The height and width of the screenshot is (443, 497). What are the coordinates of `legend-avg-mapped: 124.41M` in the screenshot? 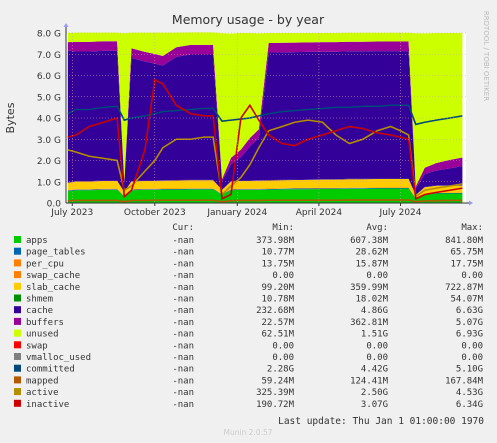 It's located at (369, 381).